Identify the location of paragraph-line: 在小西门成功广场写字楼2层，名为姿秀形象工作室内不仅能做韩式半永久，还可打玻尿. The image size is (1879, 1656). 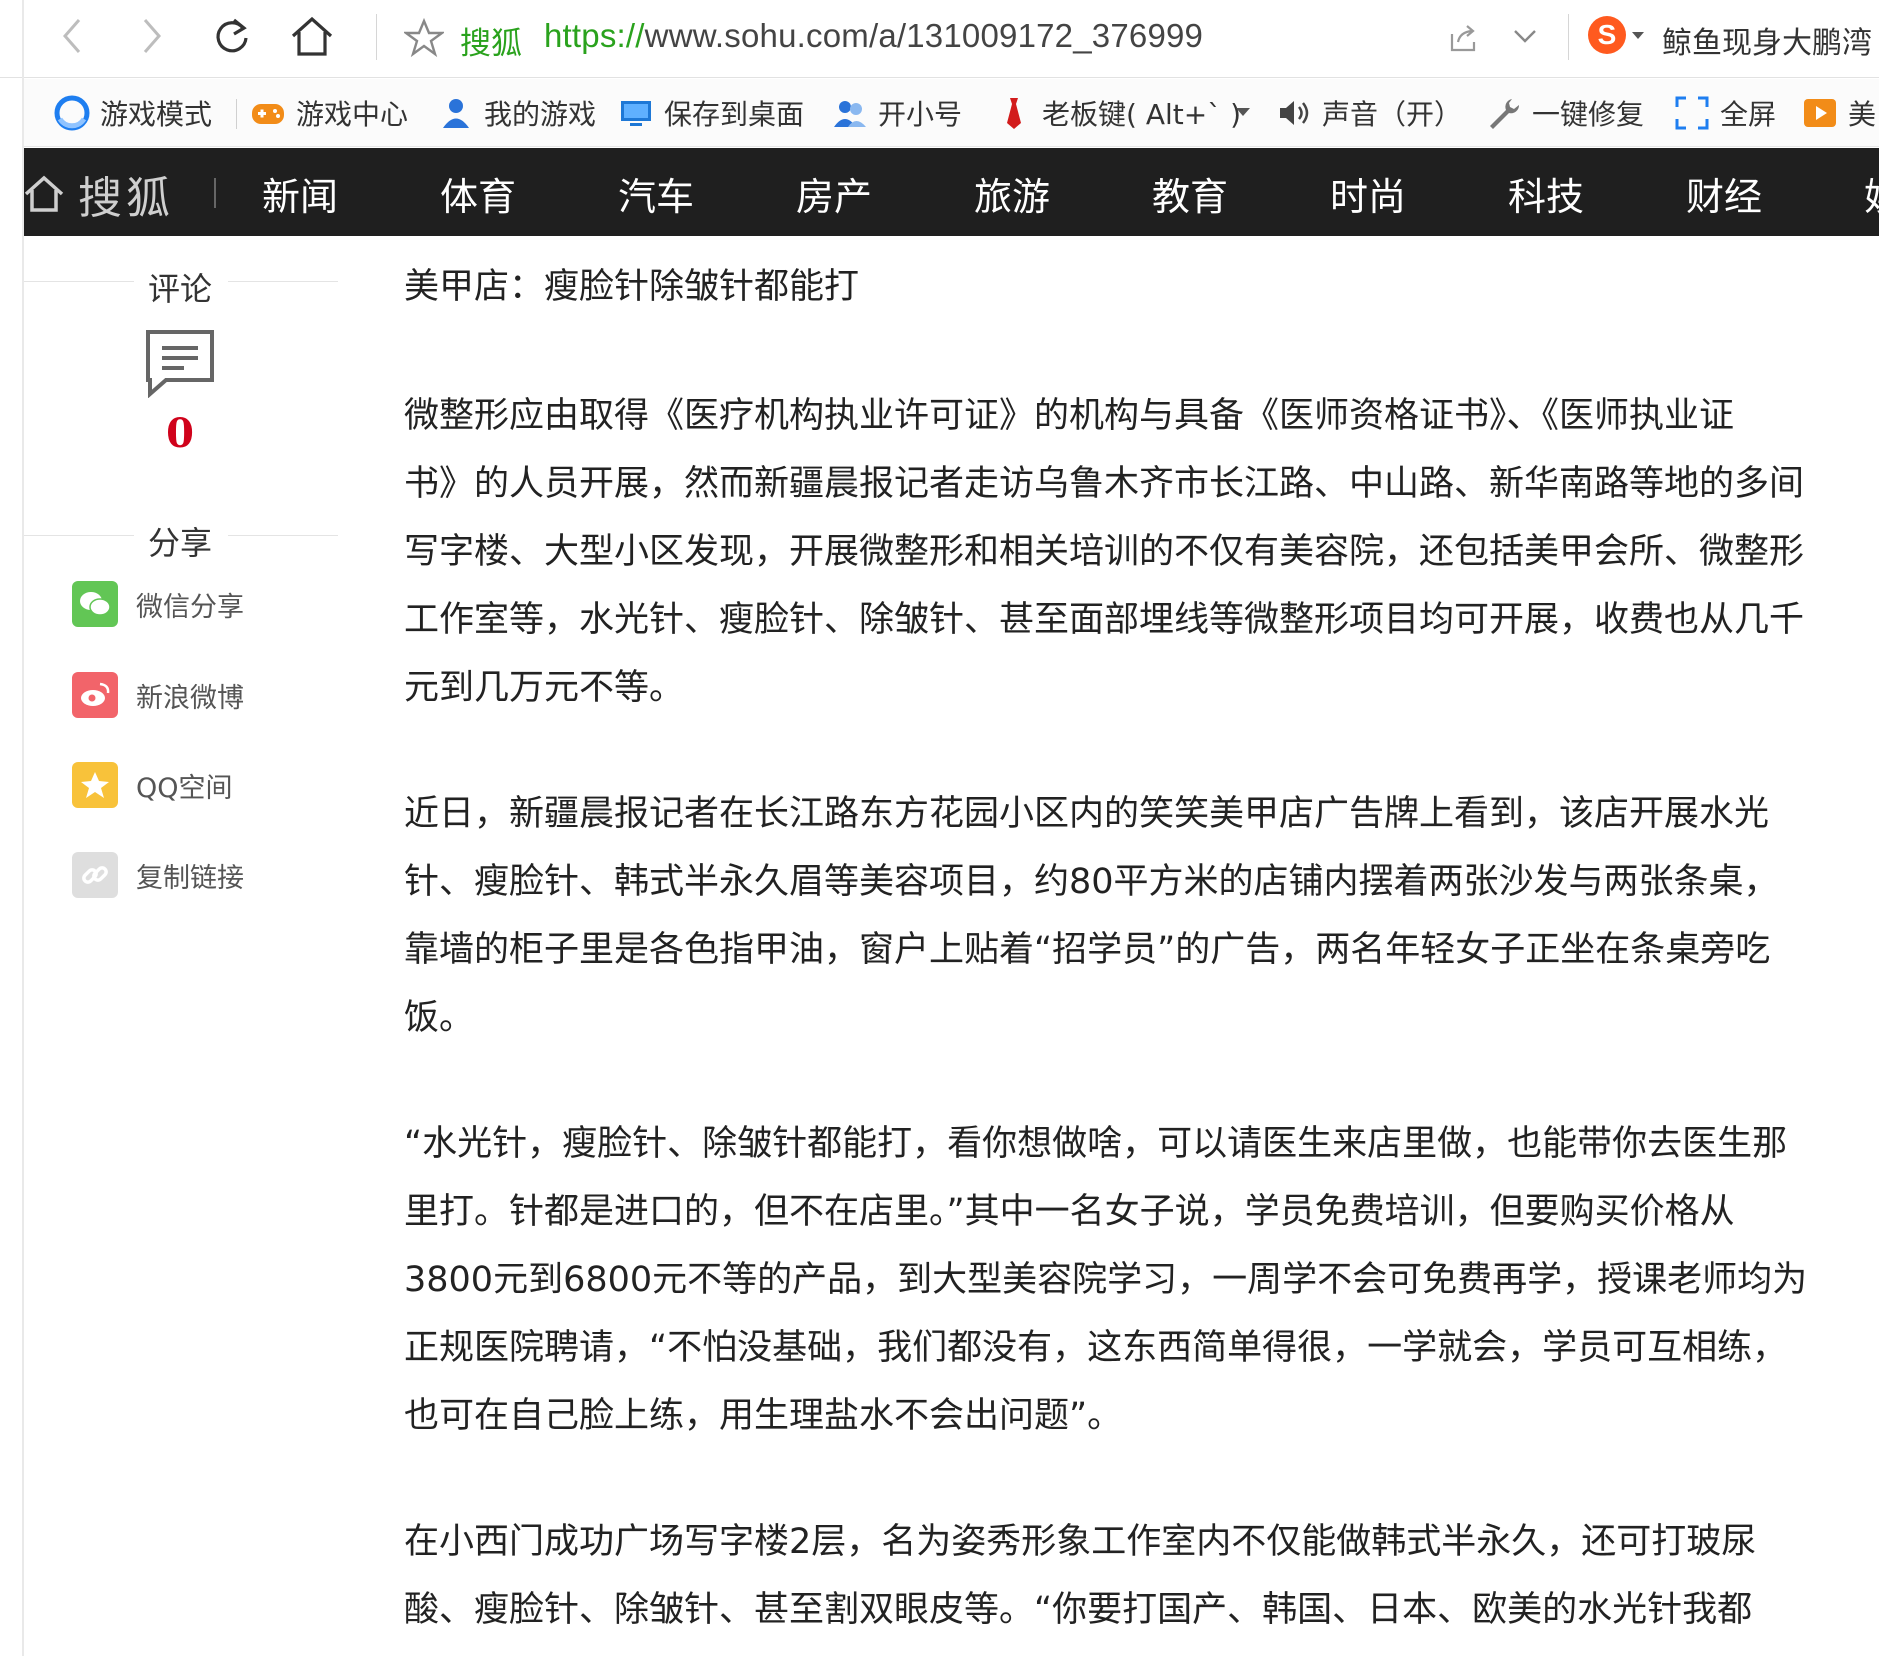
(1080, 1542).